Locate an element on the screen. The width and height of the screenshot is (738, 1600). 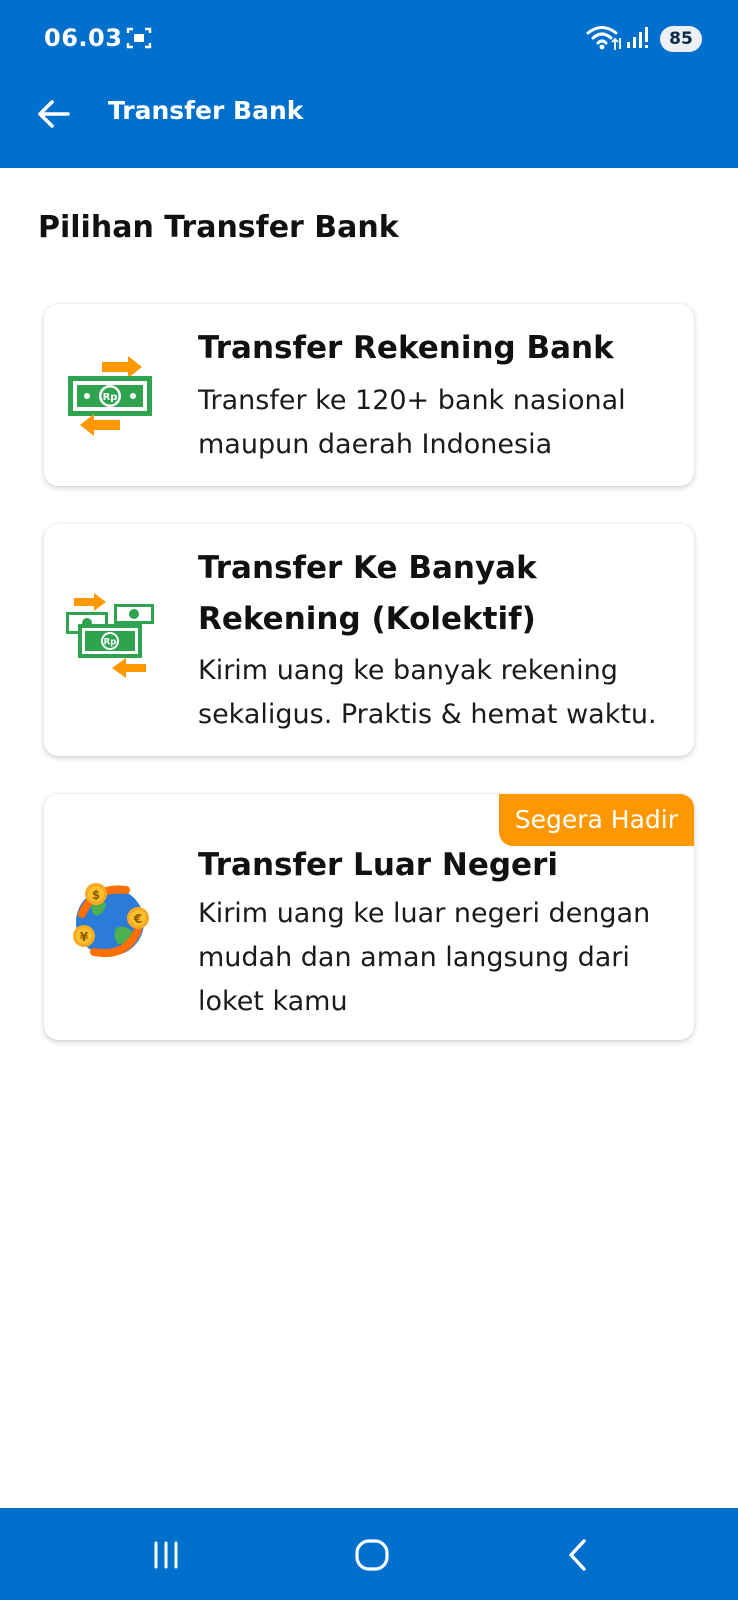
coming-soon-badge: Segera Hadir is located at coordinates (596, 820).